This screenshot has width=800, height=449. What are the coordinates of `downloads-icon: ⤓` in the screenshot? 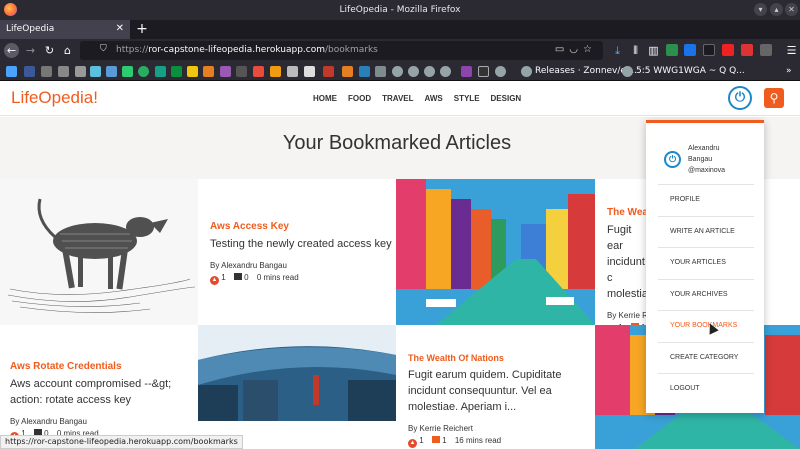 It's located at (617, 50).